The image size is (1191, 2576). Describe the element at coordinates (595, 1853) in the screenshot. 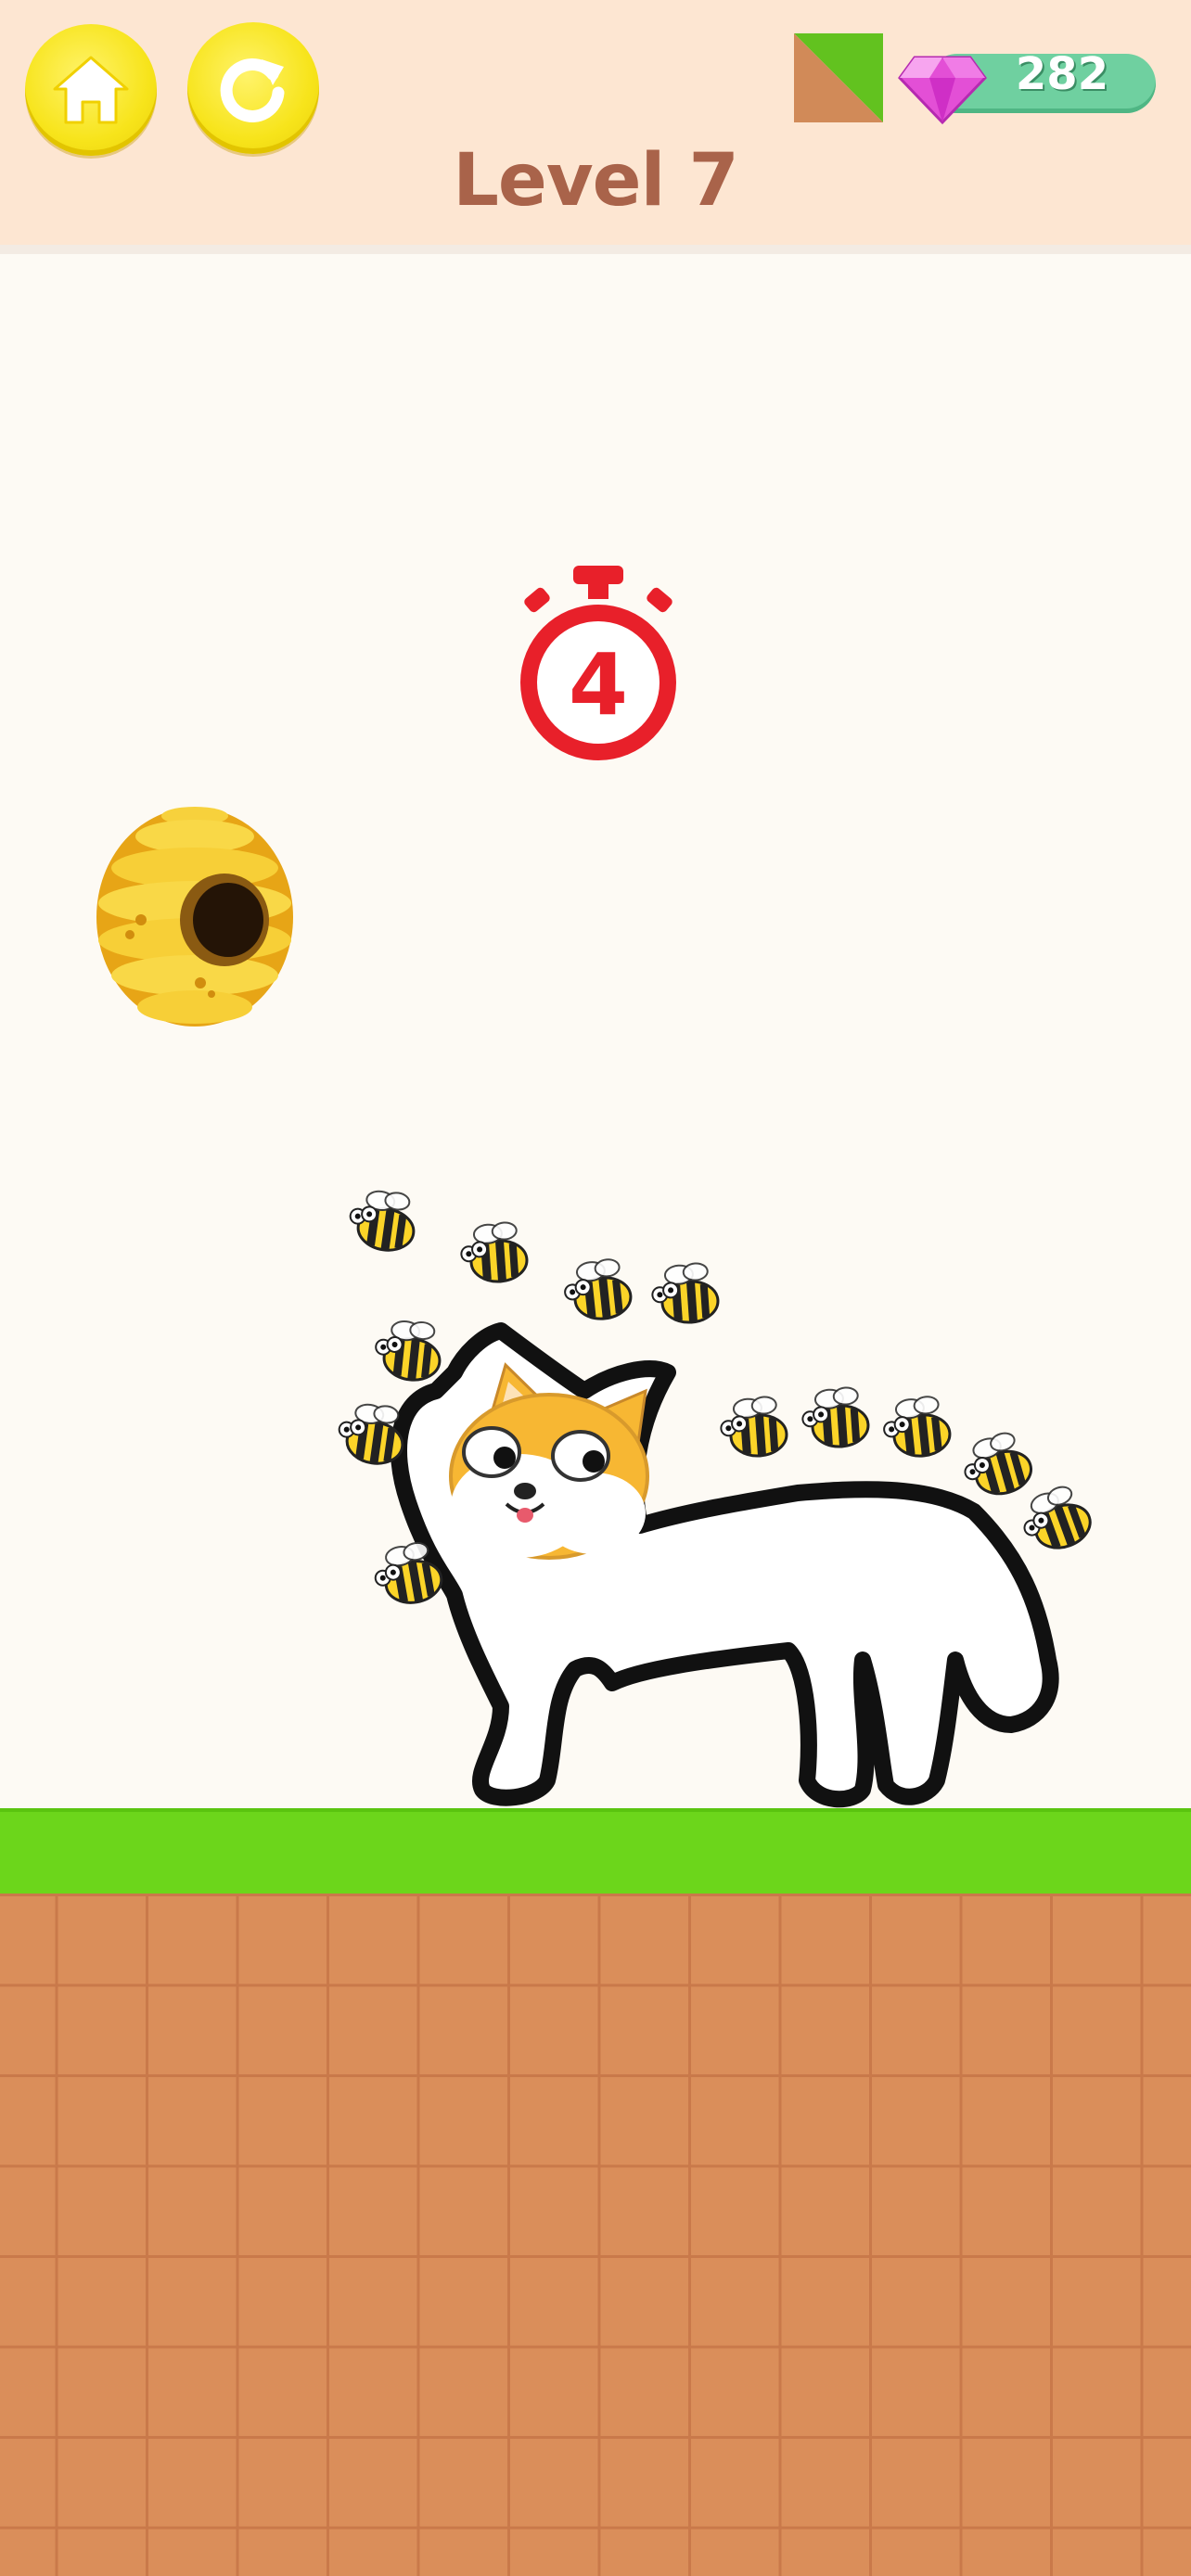

I see `grass-strip` at that location.